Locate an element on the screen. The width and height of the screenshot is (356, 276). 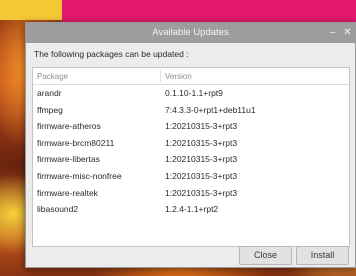
package-name: firmware-brcm80211 is located at coordinates (76, 142).